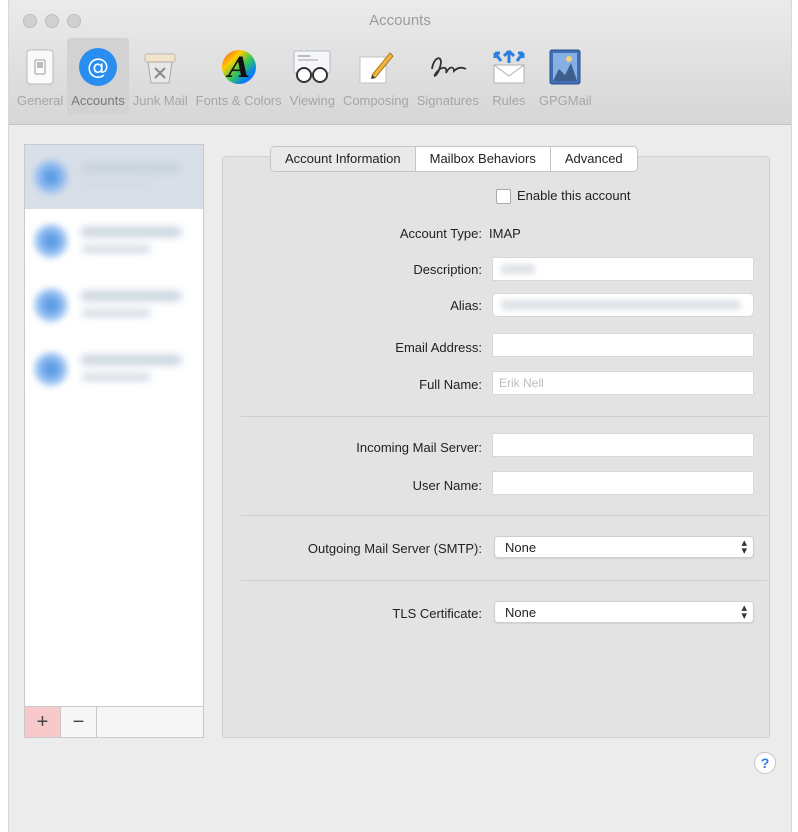 This screenshot has width=798, height=832. Describe the element at coordinates (450, 384) in the screenshot. I see `full-name-label: Full Name:` at that location.